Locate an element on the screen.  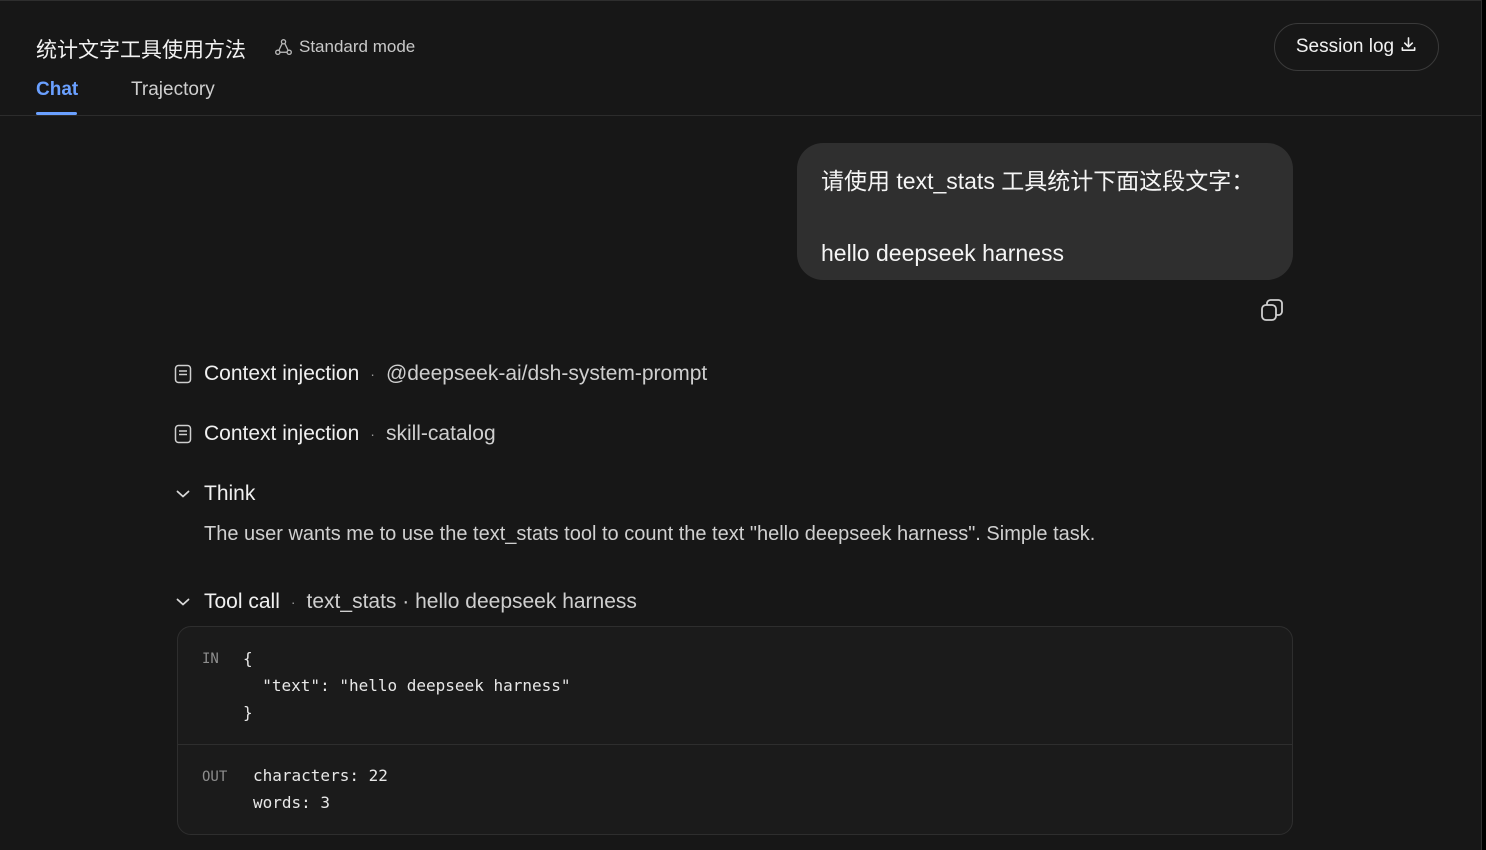
session-log-button: Session log is located at coordinates (1356, 47).